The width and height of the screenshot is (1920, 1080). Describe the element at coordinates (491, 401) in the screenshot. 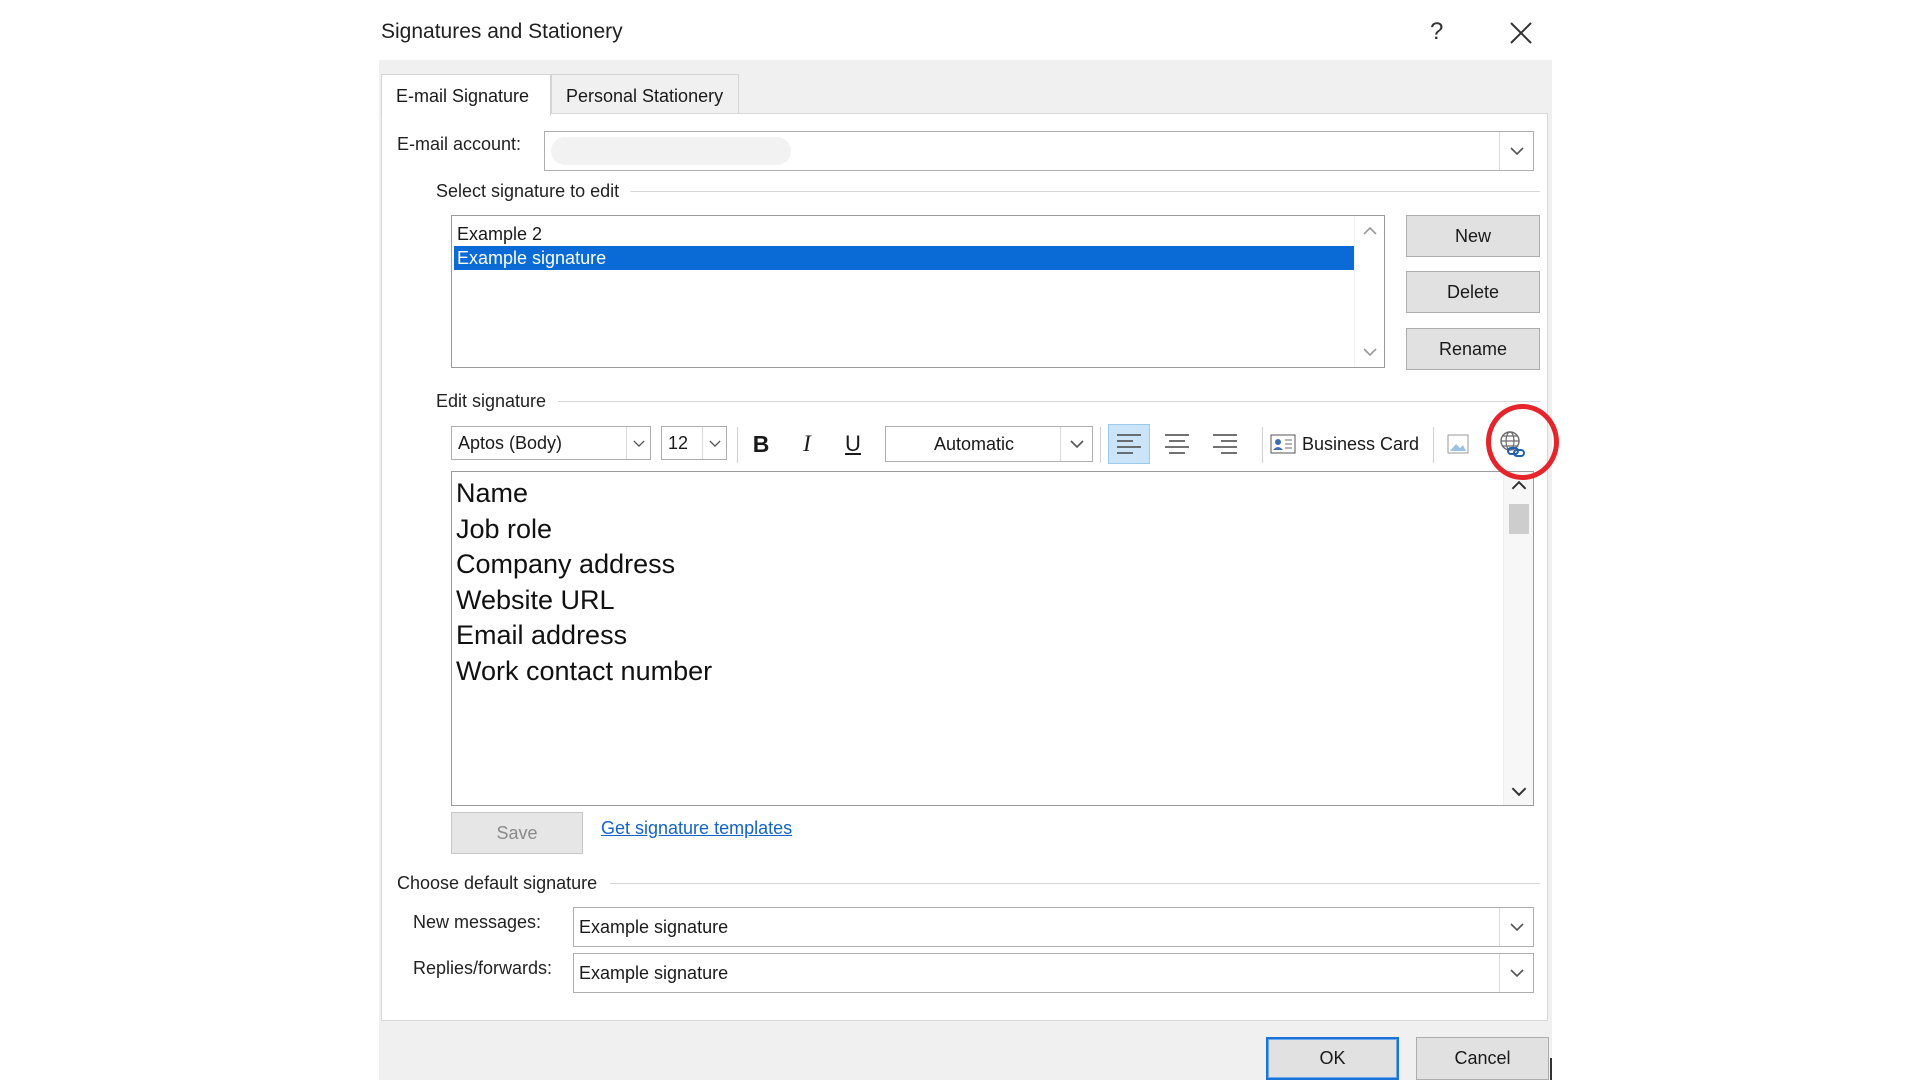

I see `edit-signature-label: Edit signature` at that location.